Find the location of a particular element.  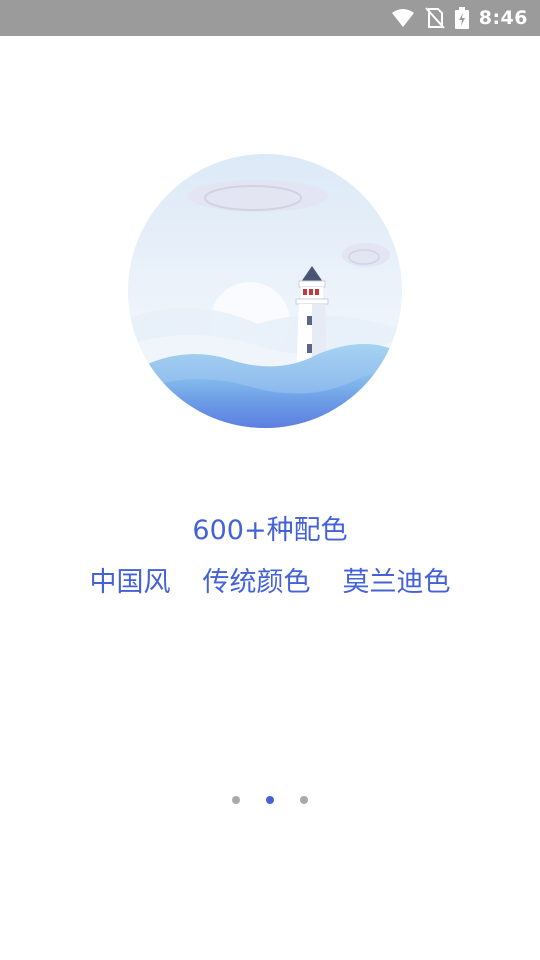

color-style-list: 中国风 传统颜色 莫兰迪色 is located at coordinates (270, 579).